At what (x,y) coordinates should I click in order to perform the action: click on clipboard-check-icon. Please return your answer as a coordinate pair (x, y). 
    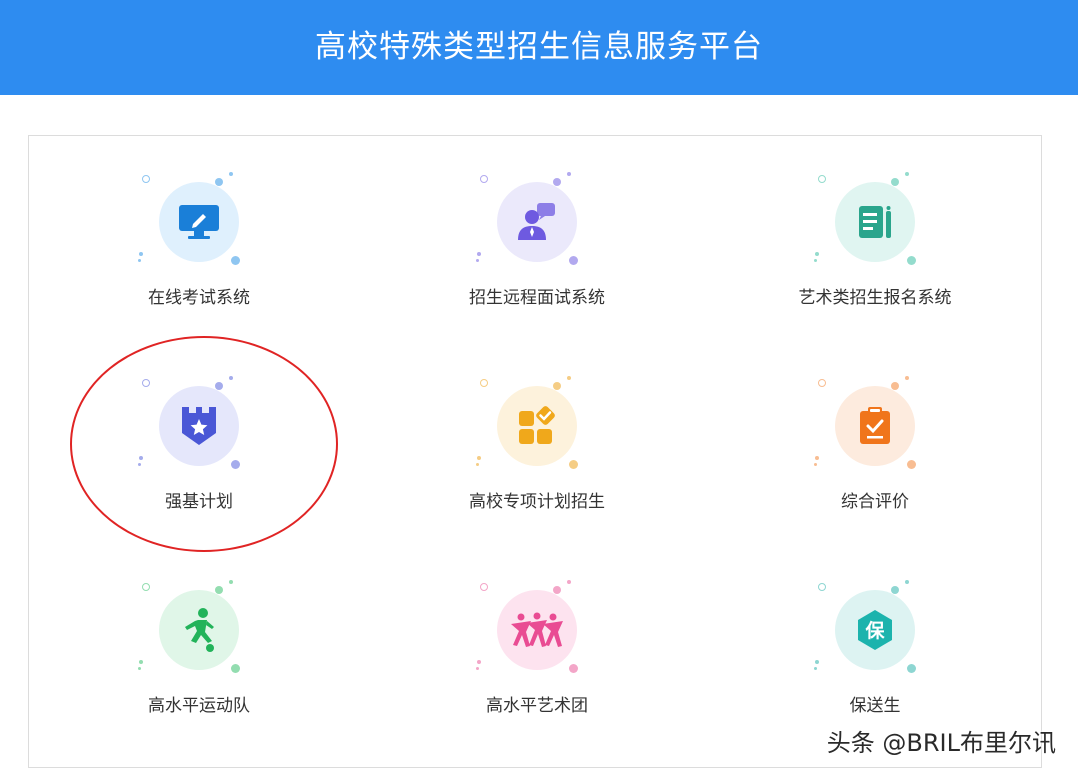
    Looking at the image, I should click on (875, 426).